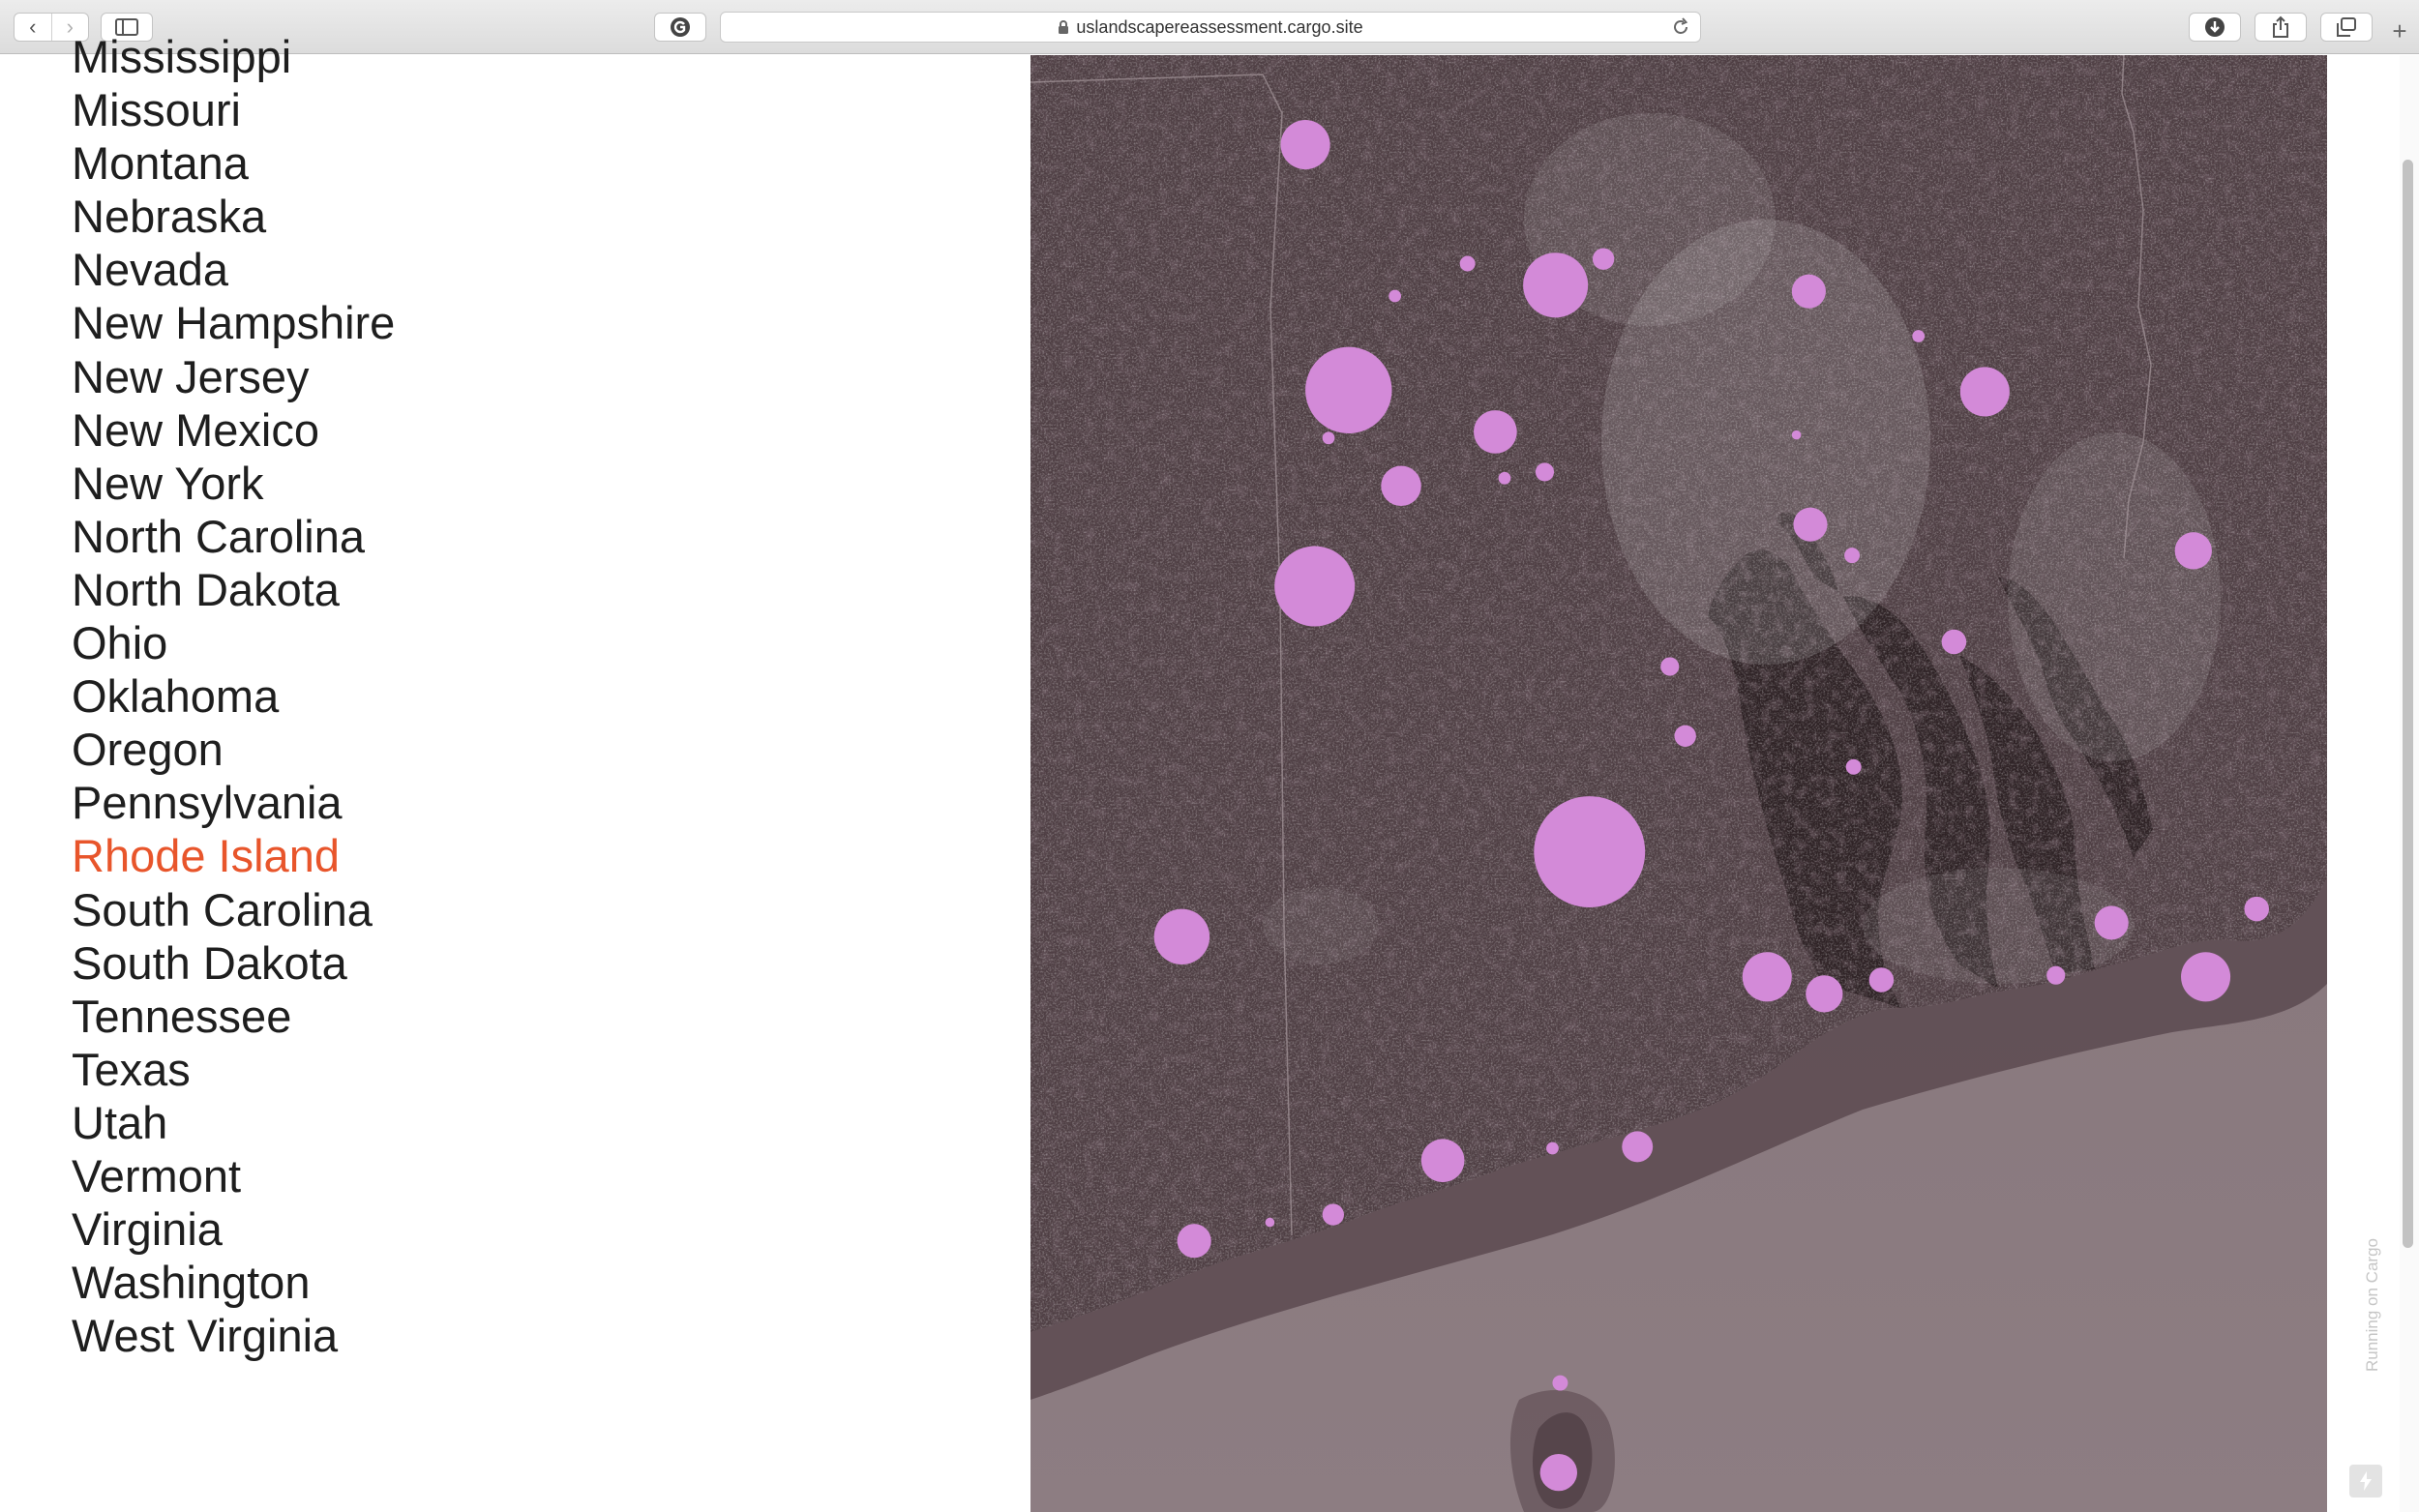  I want to click on back-button: ‹, so click(33, 27).